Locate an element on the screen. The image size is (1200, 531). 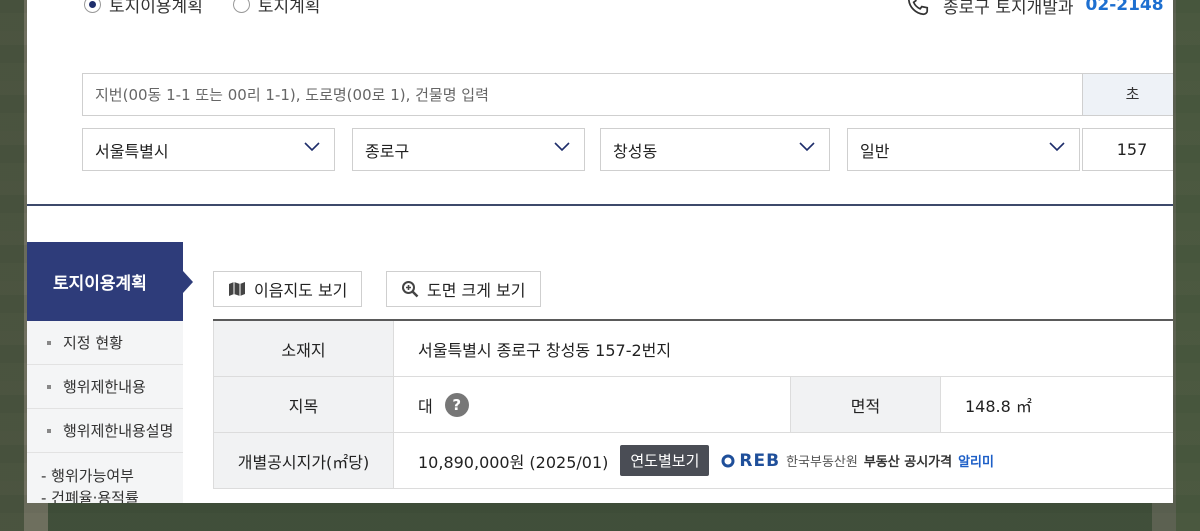
area-value: 148.8 ㎡ is located at coordinates (998, 406).